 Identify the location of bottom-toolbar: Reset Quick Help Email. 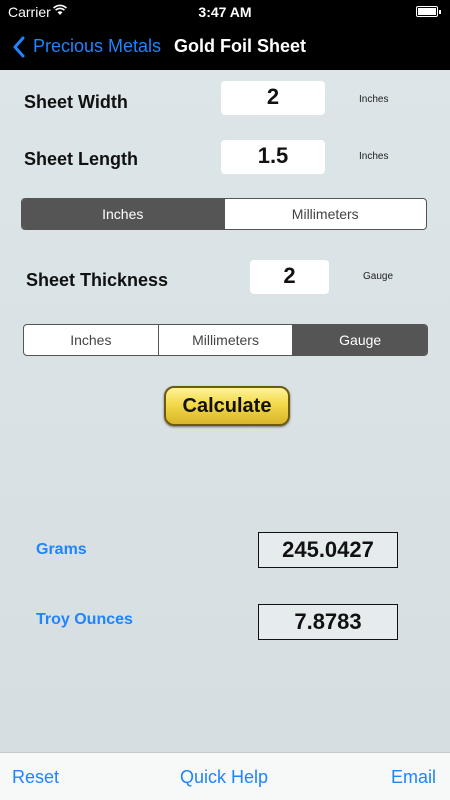
(225, 776).